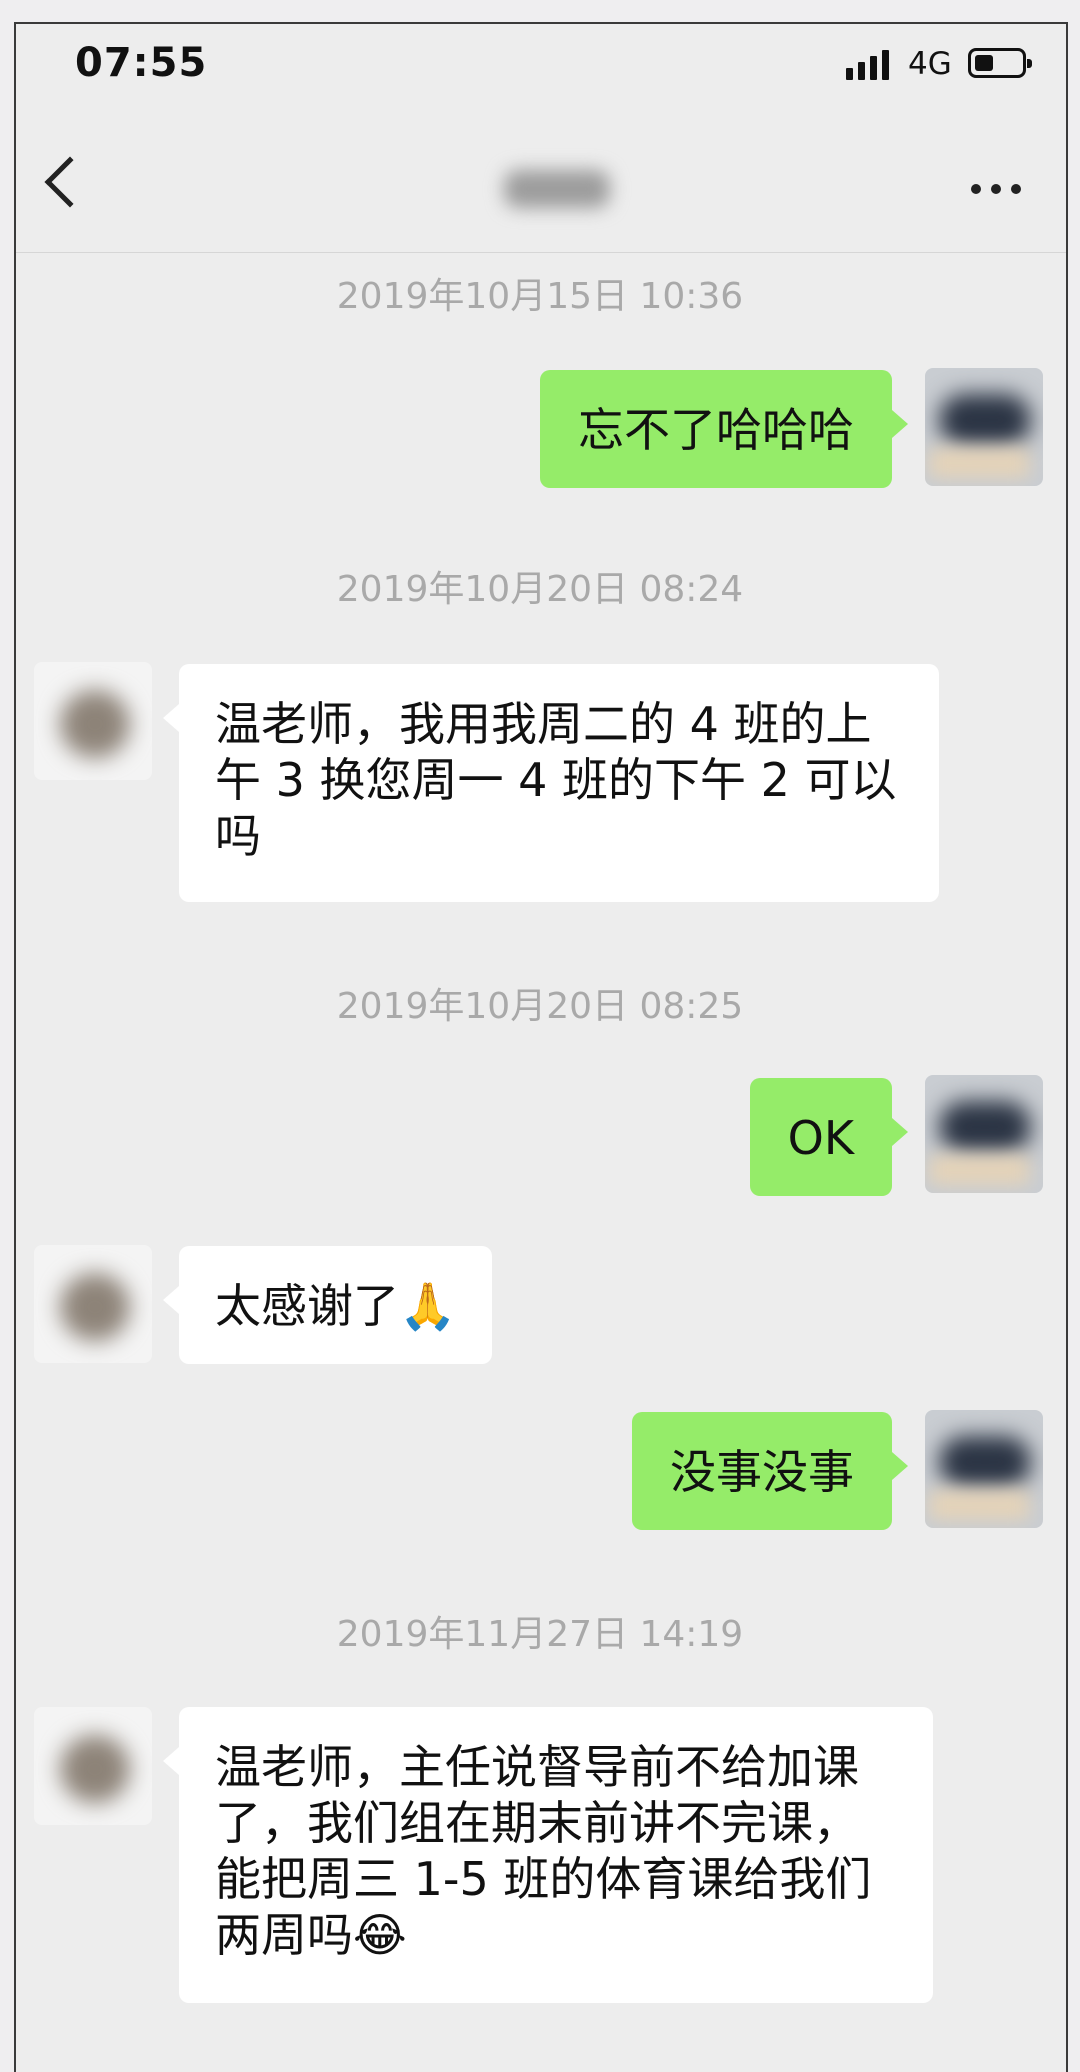 The width and height of the screenshot is (1080, 2072). What do you see at coordinates (1000, 63) in the screenshot?
I see `battery-icon` at bounding box center [1000, 63].